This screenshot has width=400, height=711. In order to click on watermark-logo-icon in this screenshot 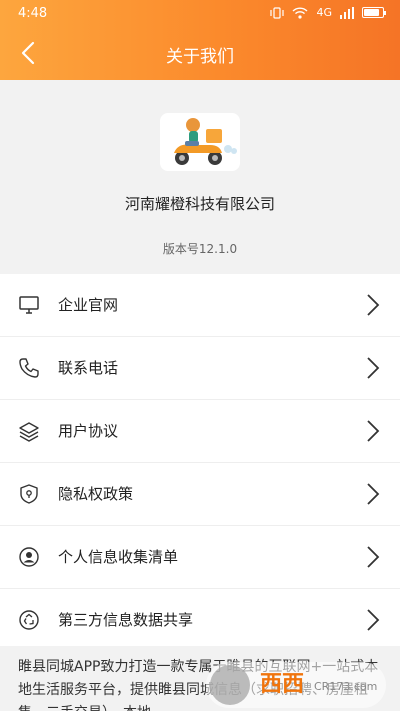, I will do `click(230, 685)`.